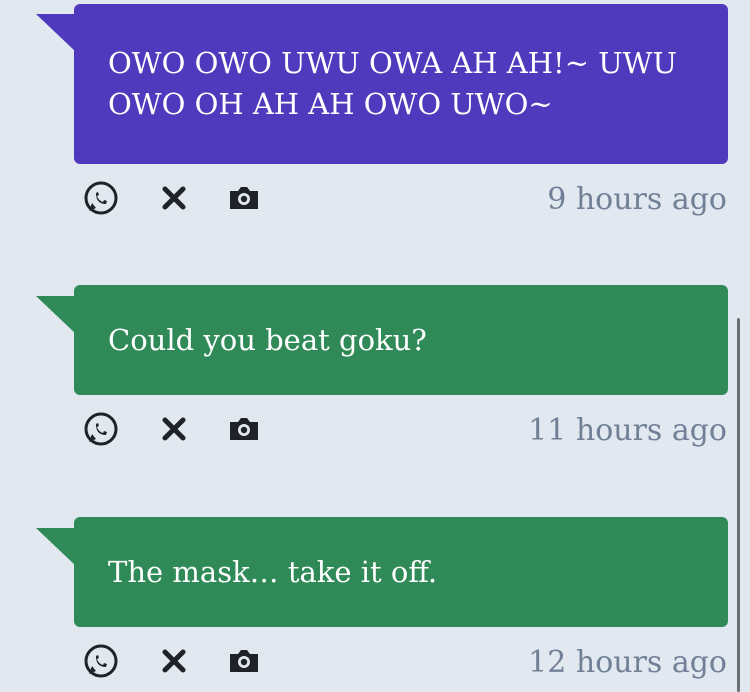 The width and height of the screenshot is (750, 692). Describe the element at coordinates (738, 505) in the screenshot. I see `scrollbar` at that location.